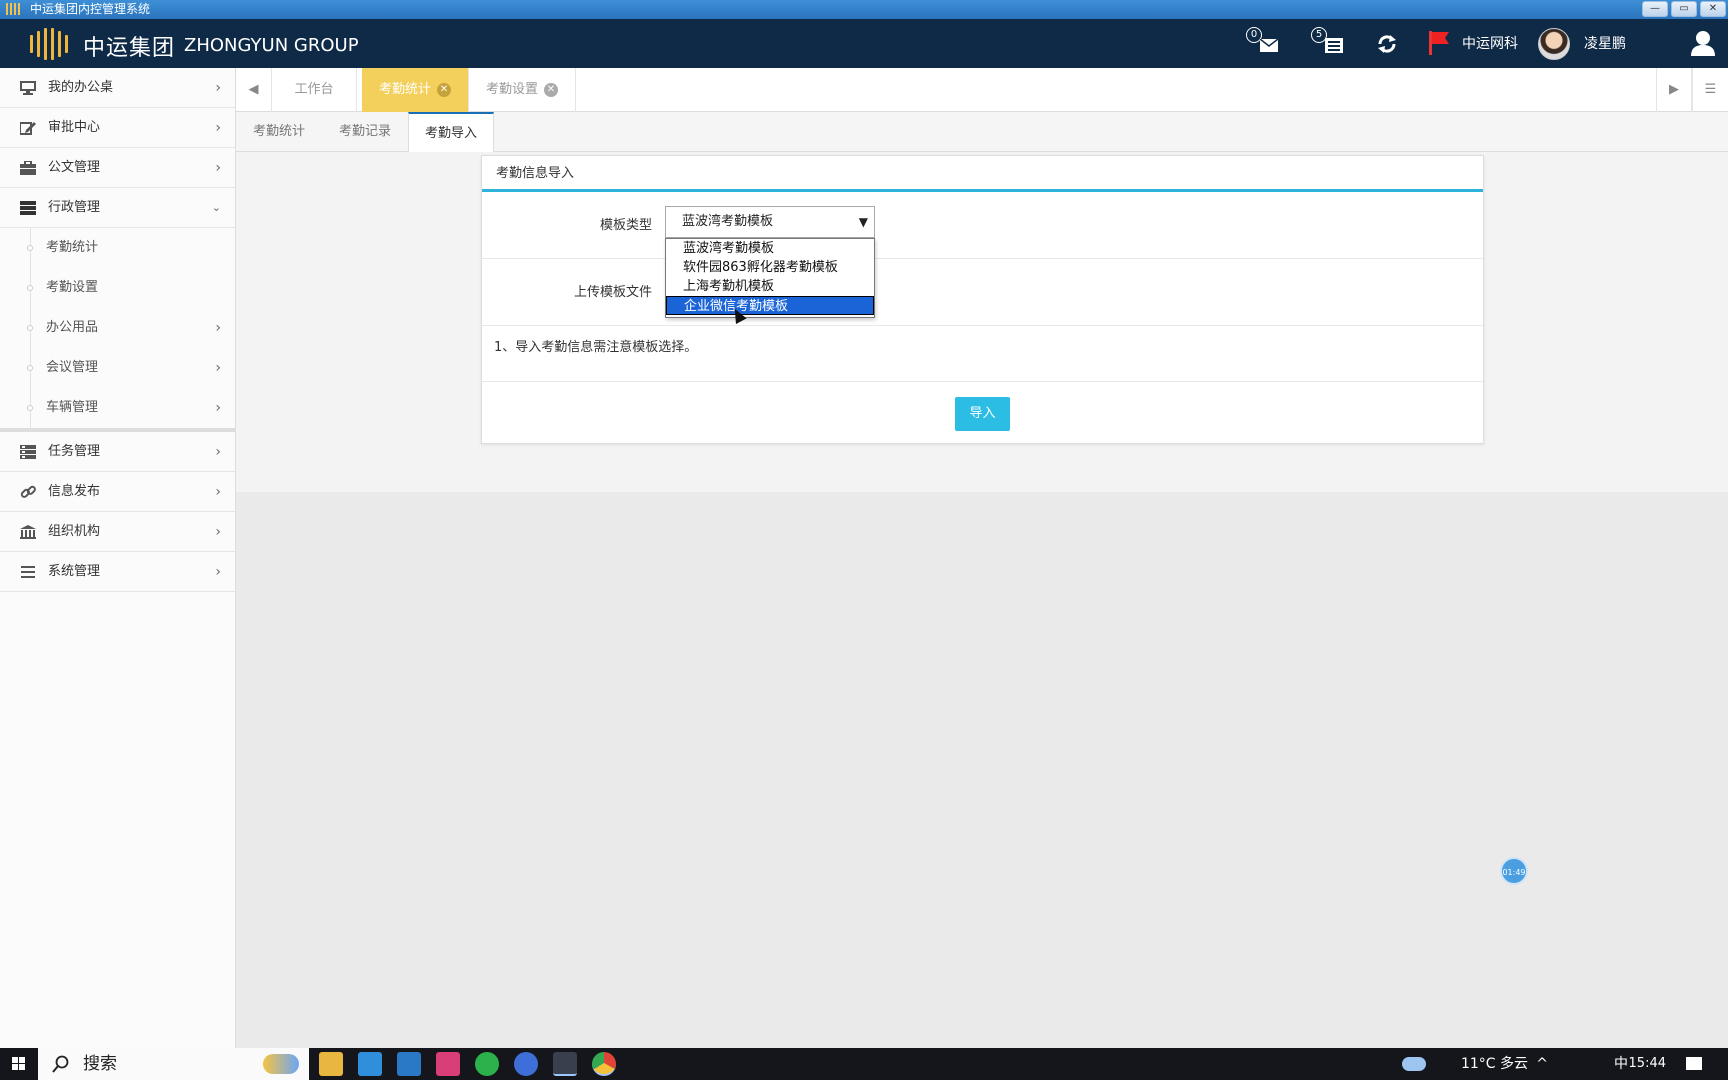  Describe the element at coordinates (117, 168) in the screenshot. I see `sidebar-item-documents: 公文管理 ›` at that location.